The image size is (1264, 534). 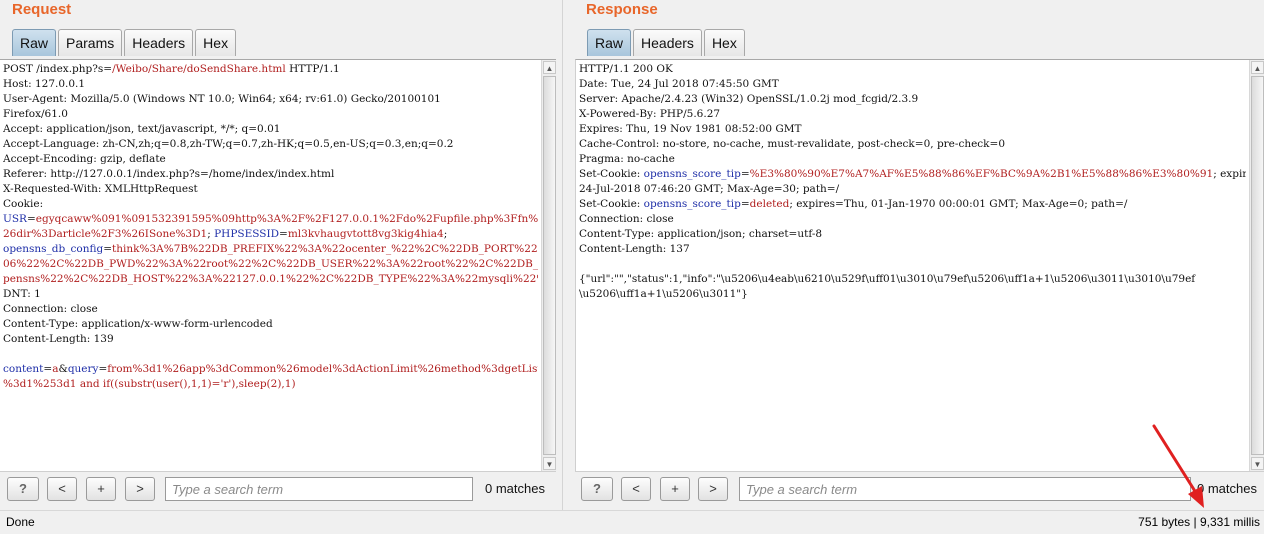 I want to click on text-segment: \u5206\uff1a+1\u5206\u3011"}, so click(x=663, y=294).